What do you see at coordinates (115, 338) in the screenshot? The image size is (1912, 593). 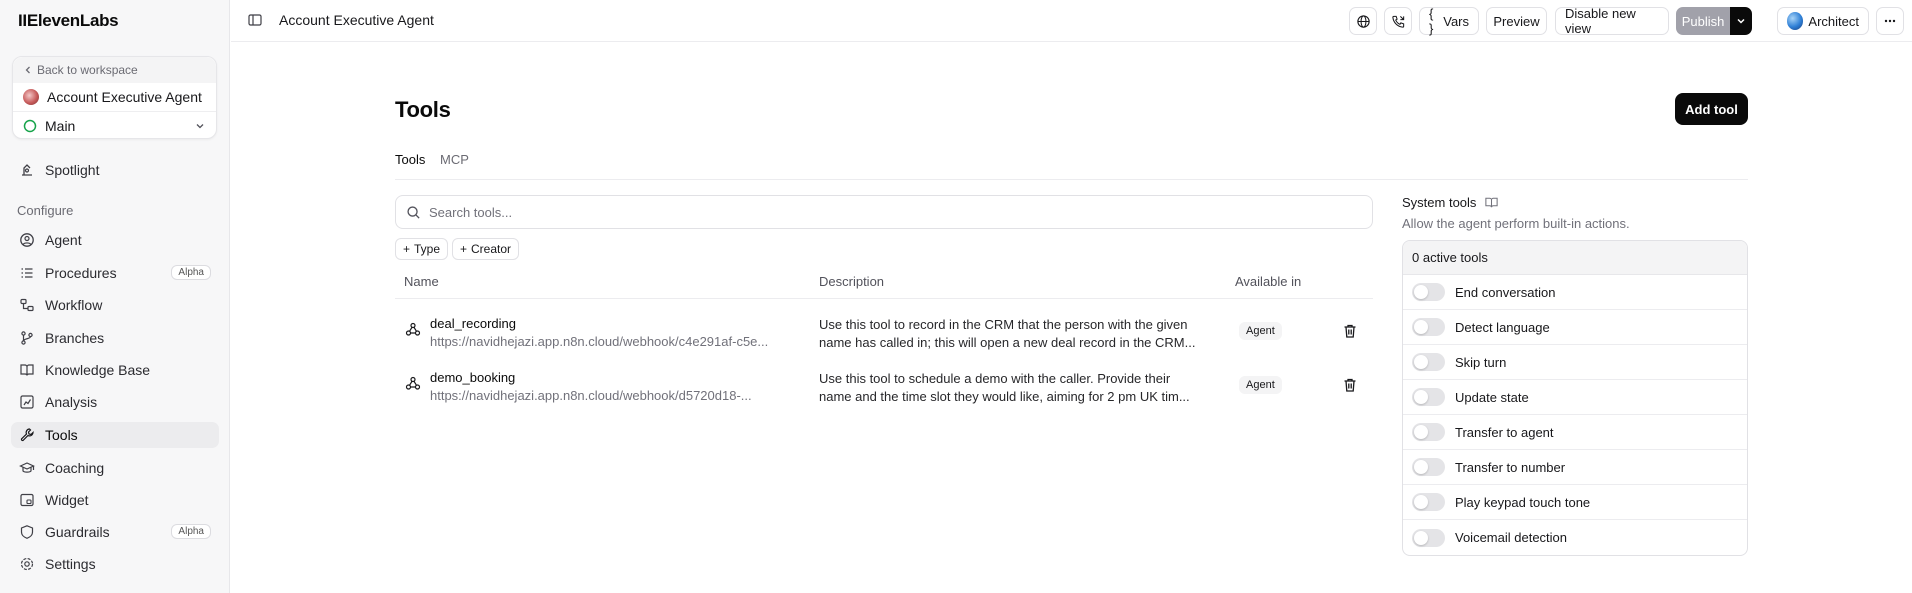 I see `sidebar-item-branches: Branches` at bounding box center [115, 338].